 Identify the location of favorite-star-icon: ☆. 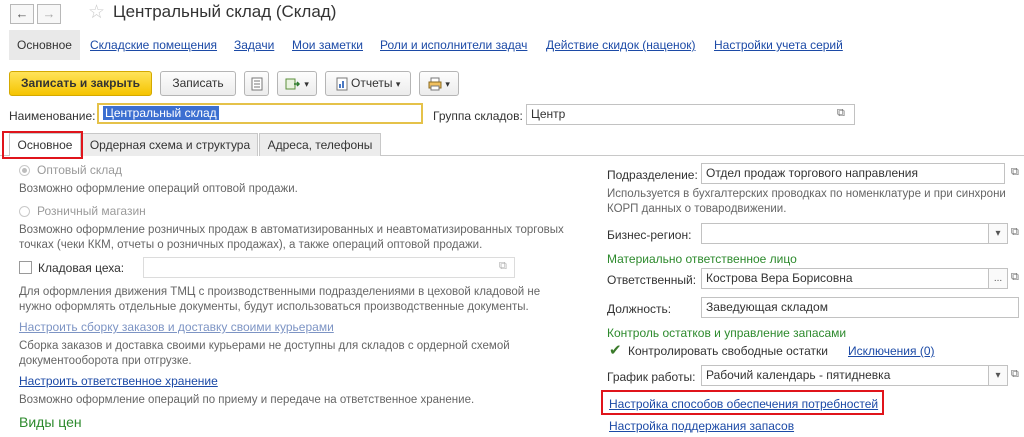
(96, 12).